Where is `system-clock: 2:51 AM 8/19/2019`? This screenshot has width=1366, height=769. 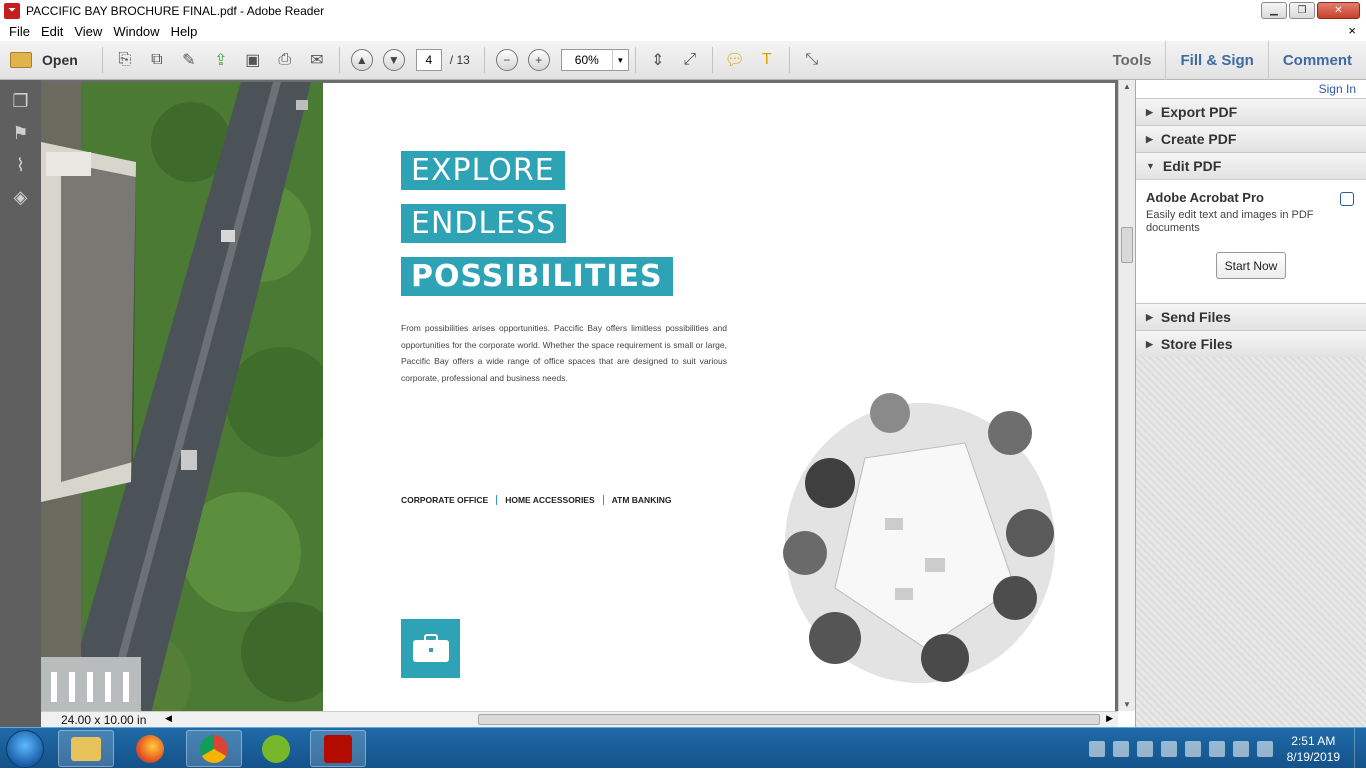 system-clock: 2:51 AM 8/19/2019 is located at coordinates (1313, 749).